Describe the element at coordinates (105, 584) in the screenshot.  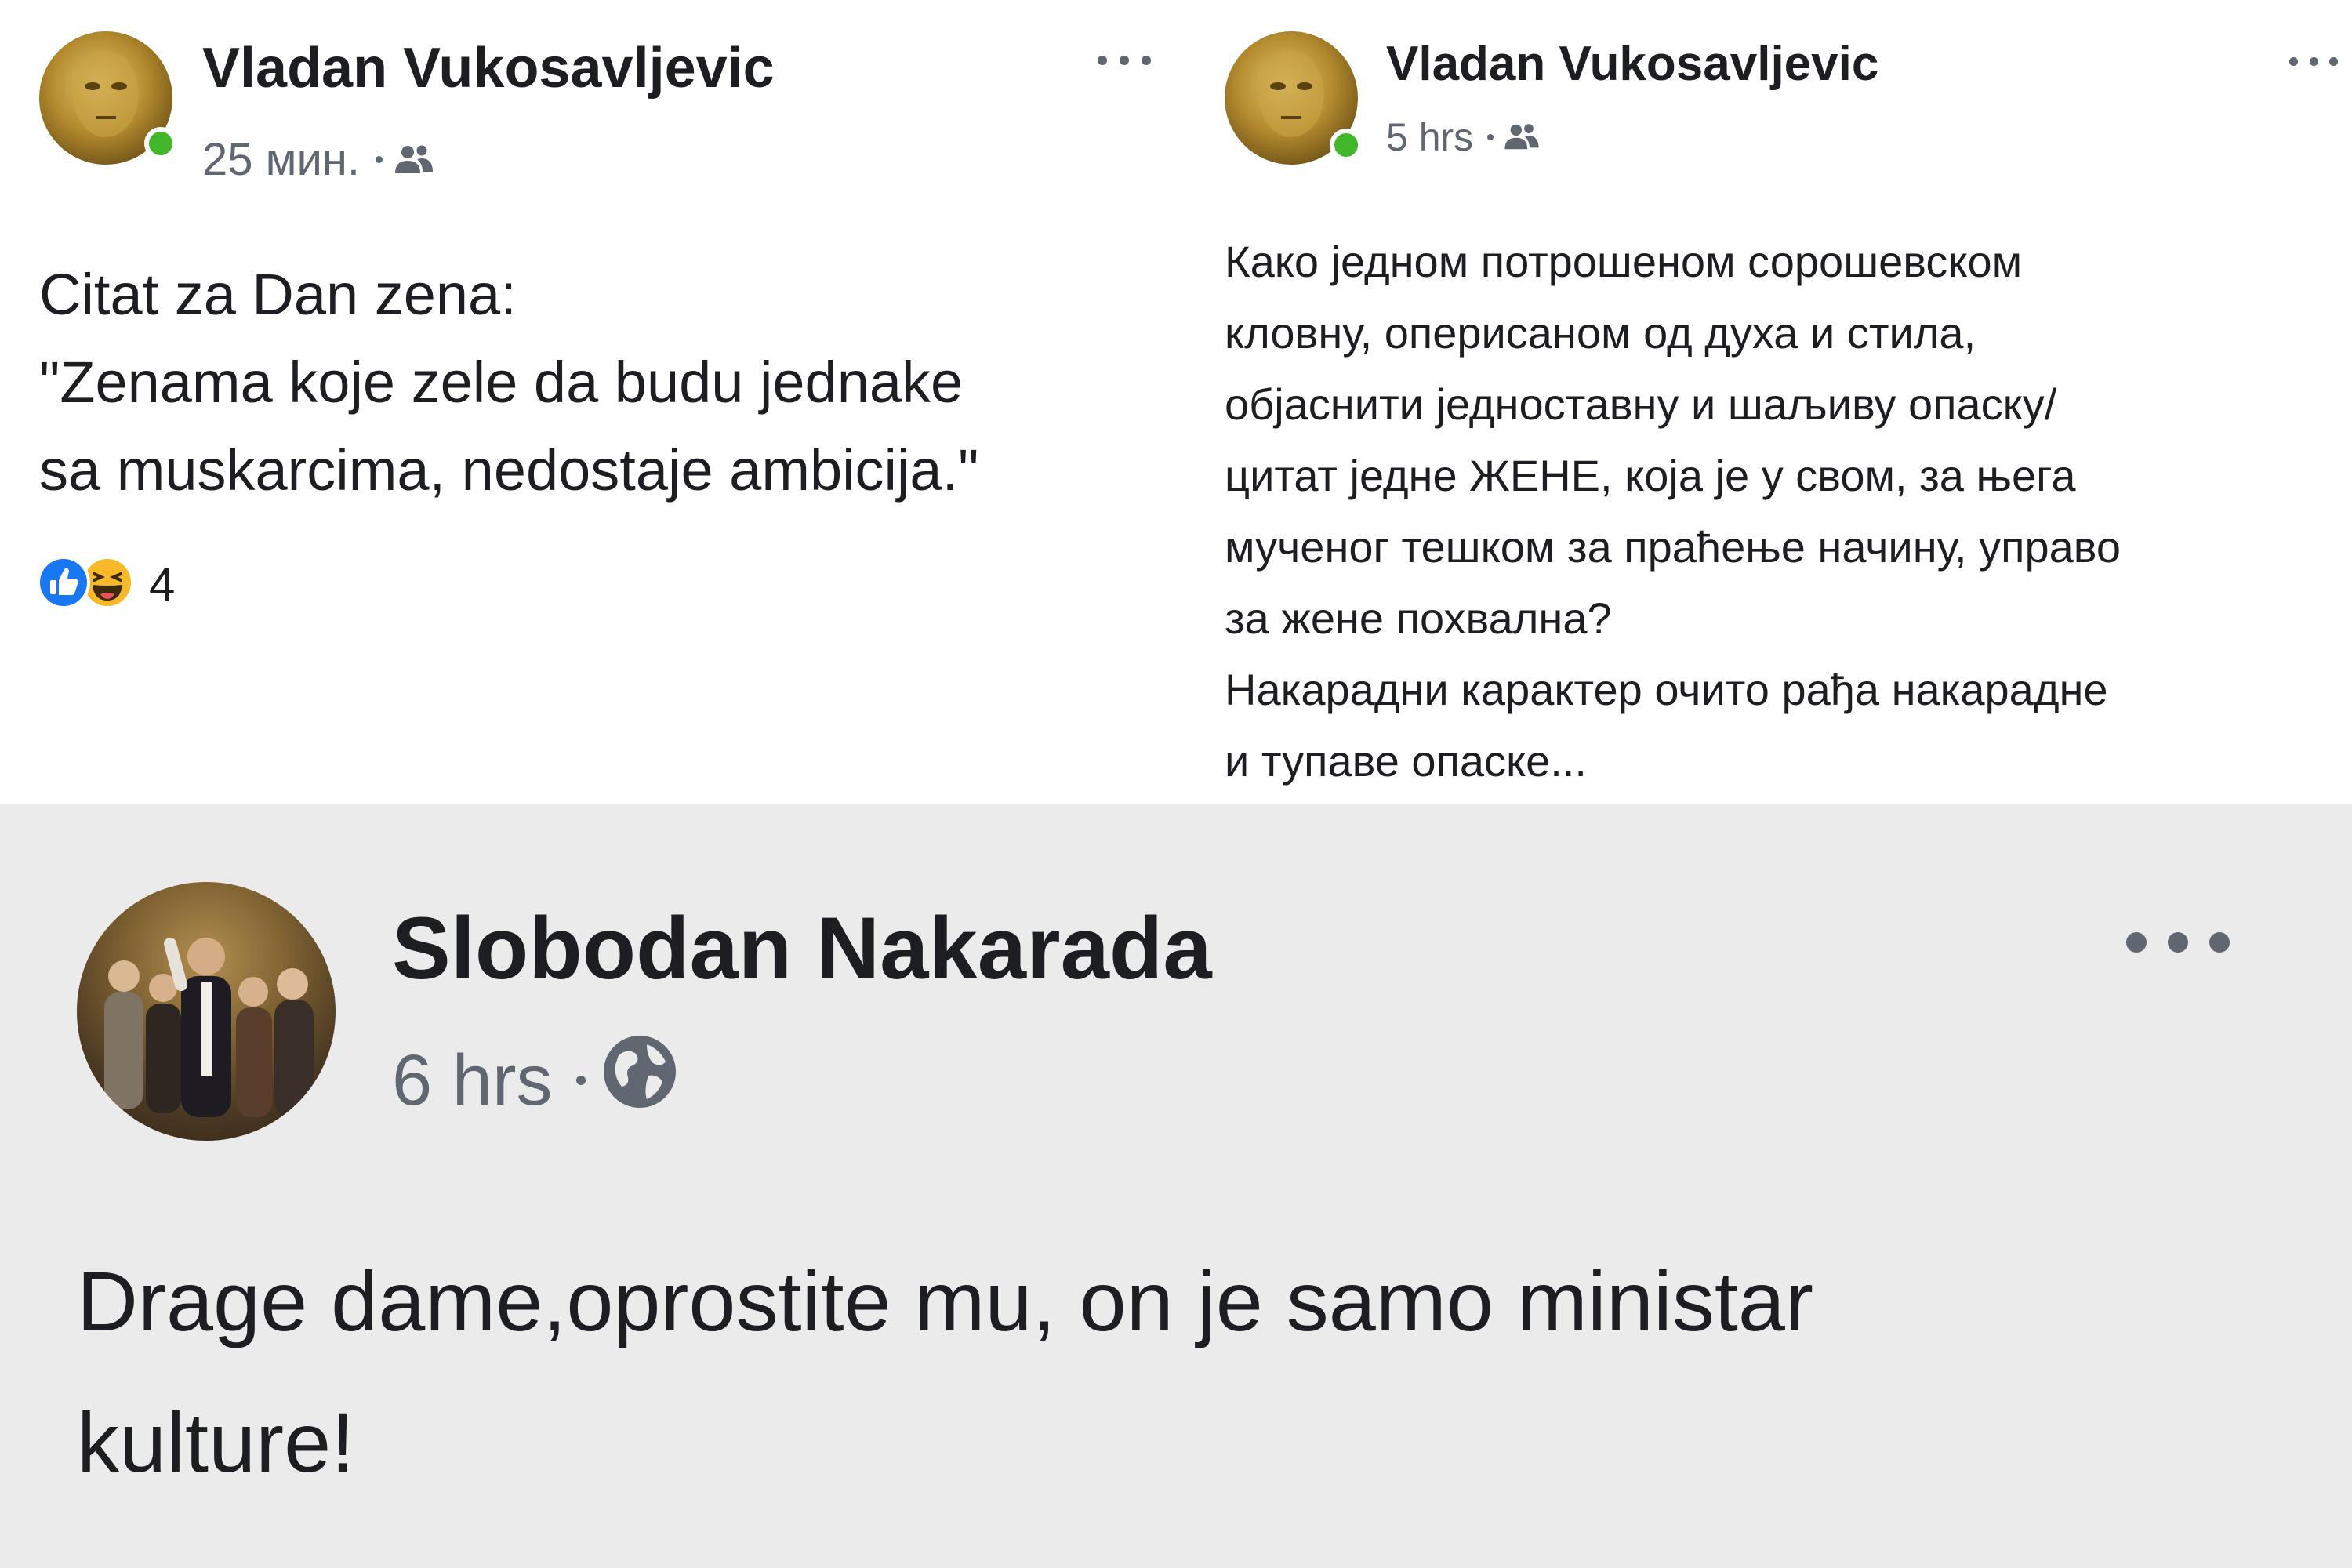
I see `reactions-summary: 4` at that location.